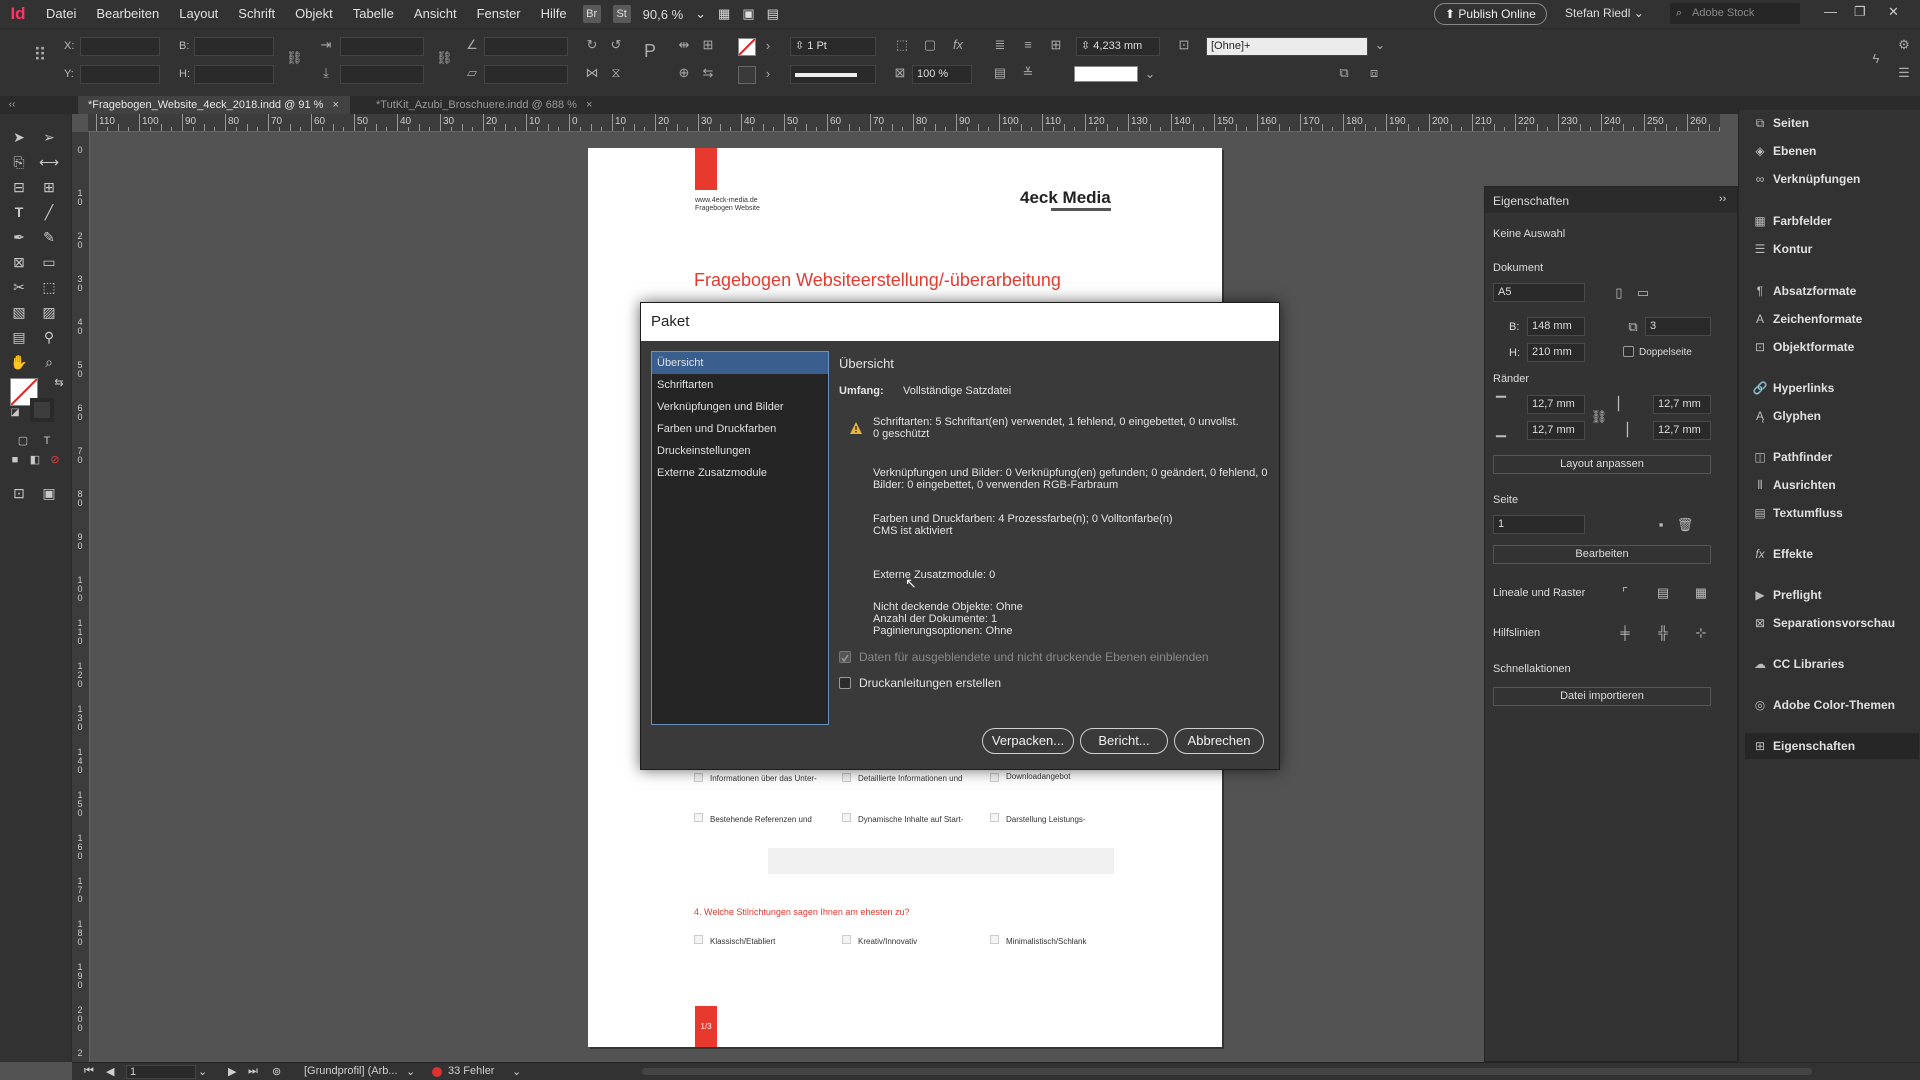  Describe the element at coordinates (1832, 221) in the screenshot. I see `panel-farbfelder: ▦ Farbfelder` at that location.